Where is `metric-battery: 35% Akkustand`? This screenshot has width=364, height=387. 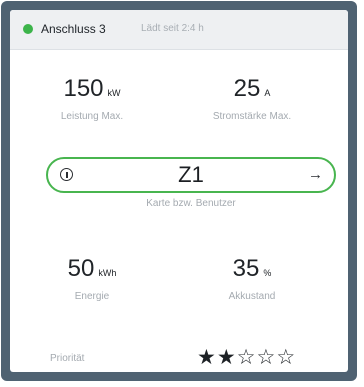 metric-battery: 35% Akkustand is located at coordinates (252, 279).